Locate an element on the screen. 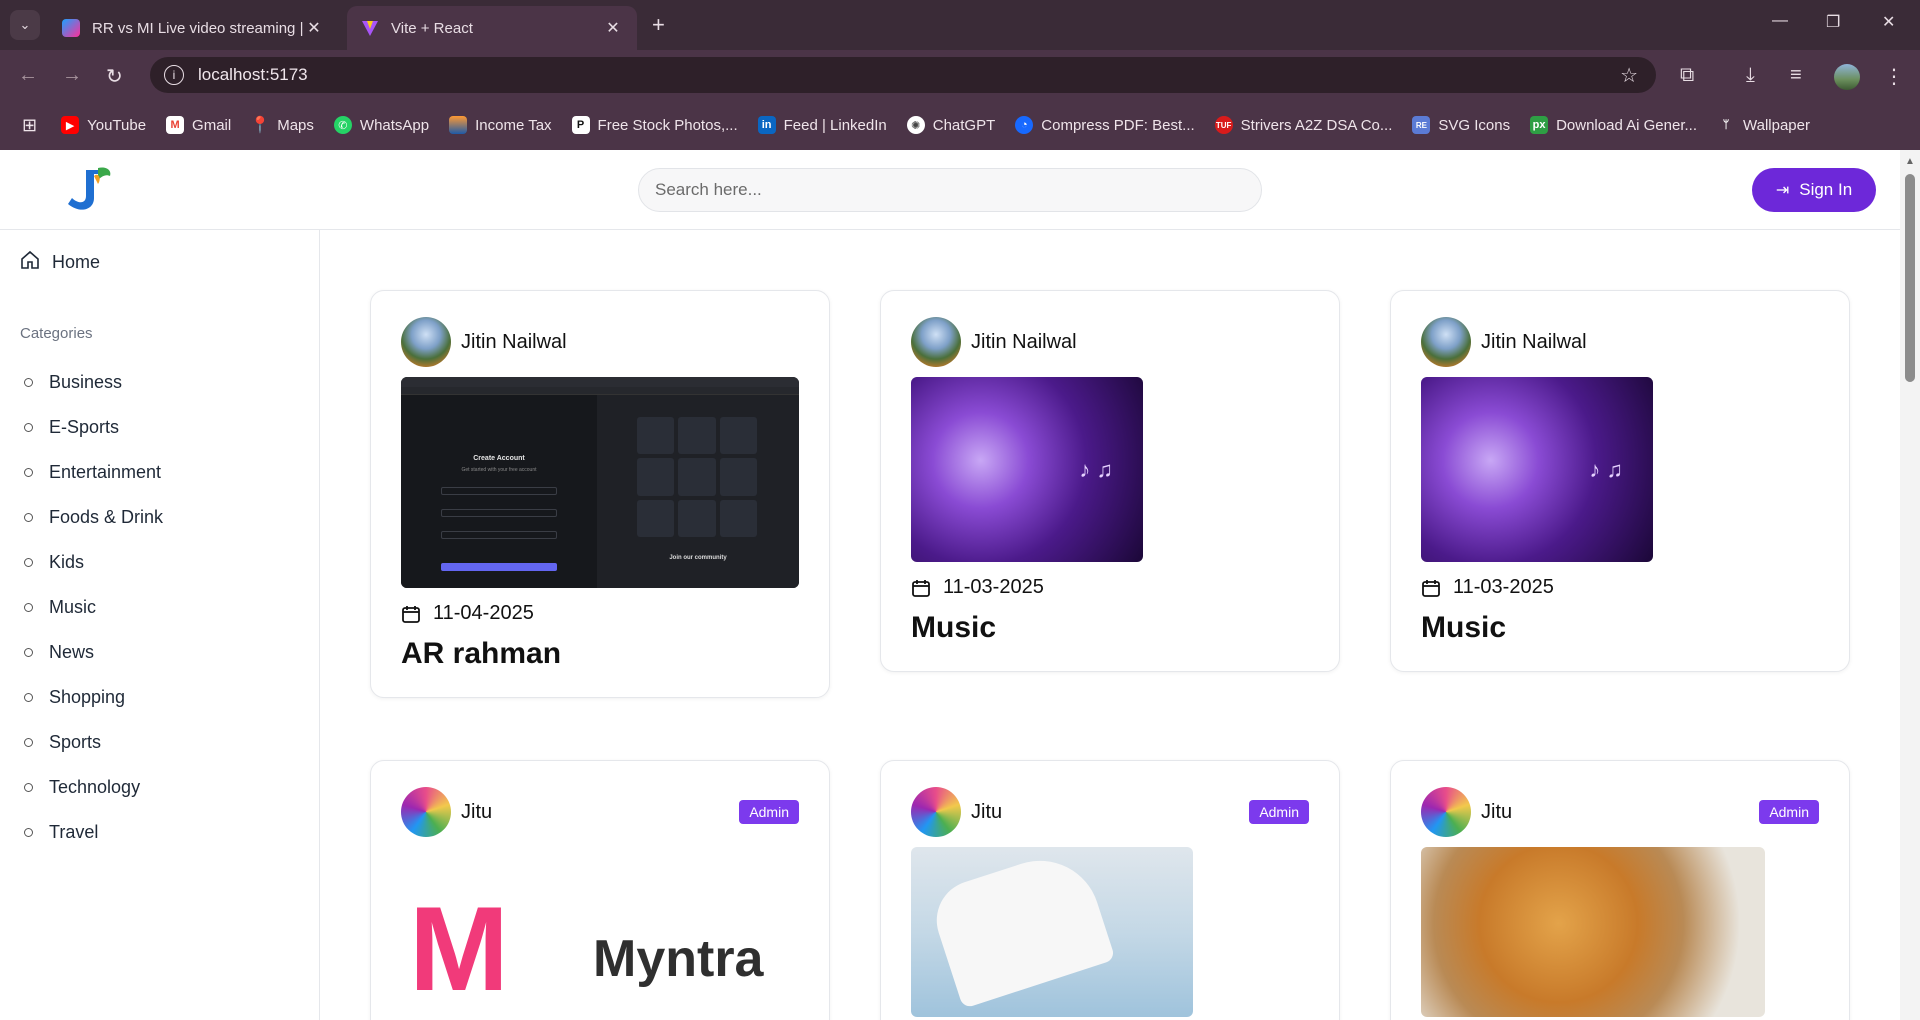 This screenshot has height=1020, width=1920. page-scrollbar: ▲ is located at coordinates (1910, 585).